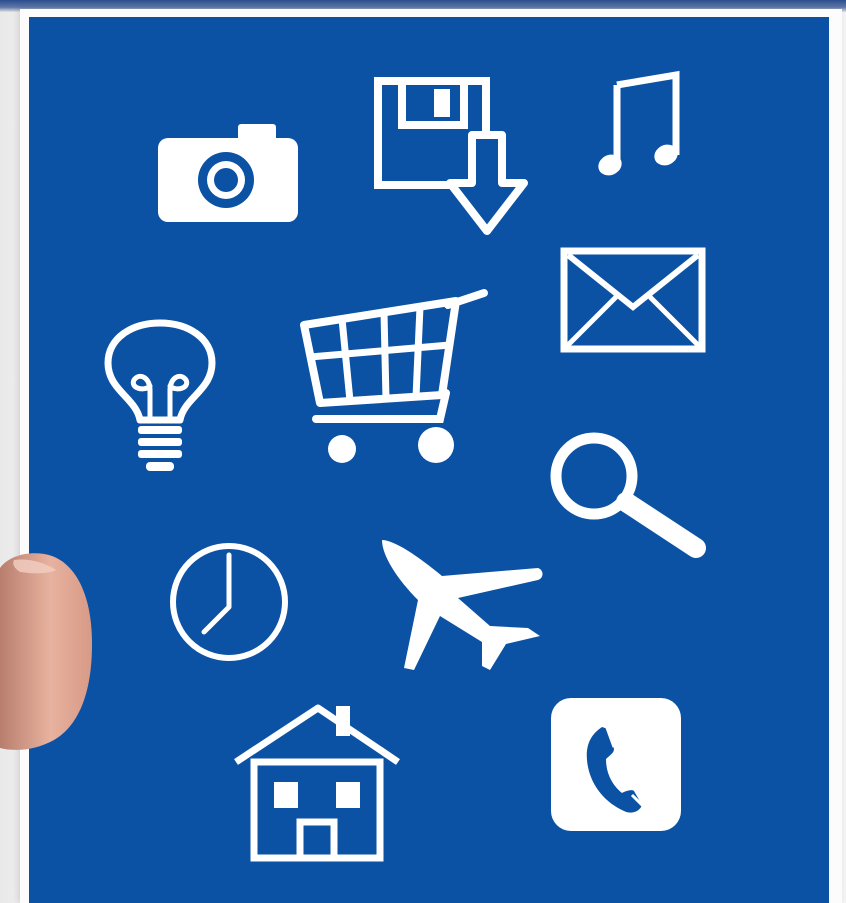 This screenshot has height=903, width=846. I want to click on camera-icon, so click(228, 173).